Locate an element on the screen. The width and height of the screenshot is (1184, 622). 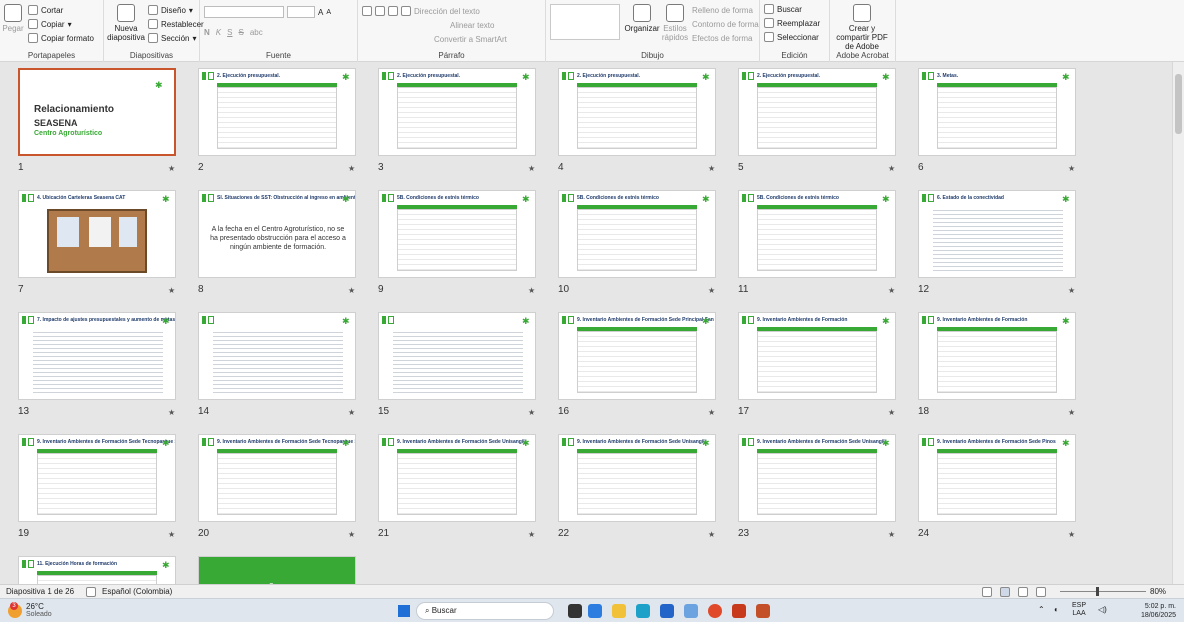
speaker-icon: ◁) is located at coordinates (1102, 609).